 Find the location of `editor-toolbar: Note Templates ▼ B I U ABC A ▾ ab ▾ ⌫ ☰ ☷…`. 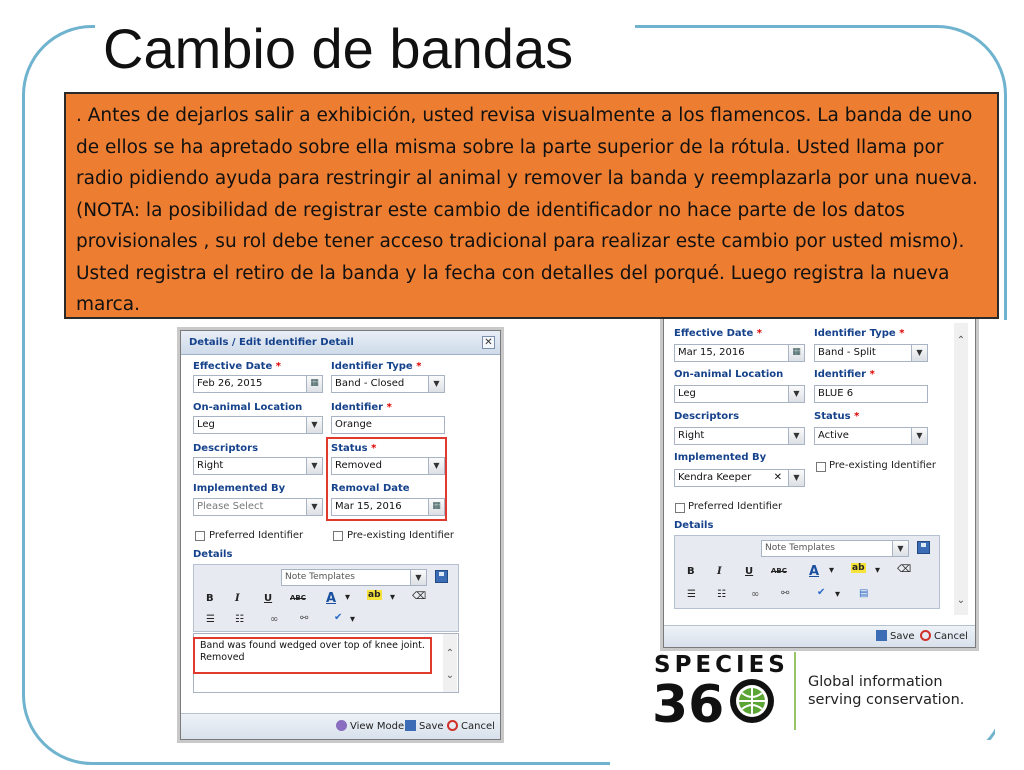

editor-toolbar: Note Templates ▼ B I U ABC A ▾ ab ▾ ⌫ ☰ ☷… is located at coordinates (807, 572).